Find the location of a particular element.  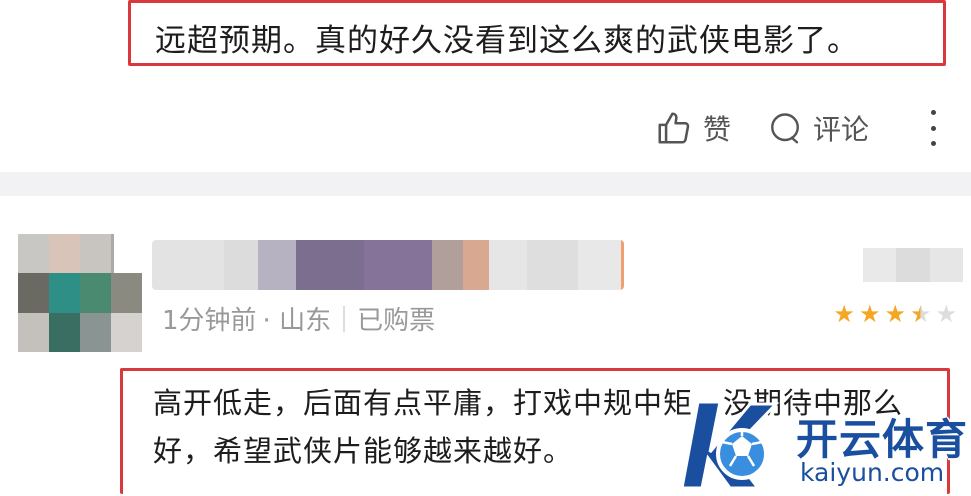

purchase-status: 已购票 is located at coordinates (396, 321).